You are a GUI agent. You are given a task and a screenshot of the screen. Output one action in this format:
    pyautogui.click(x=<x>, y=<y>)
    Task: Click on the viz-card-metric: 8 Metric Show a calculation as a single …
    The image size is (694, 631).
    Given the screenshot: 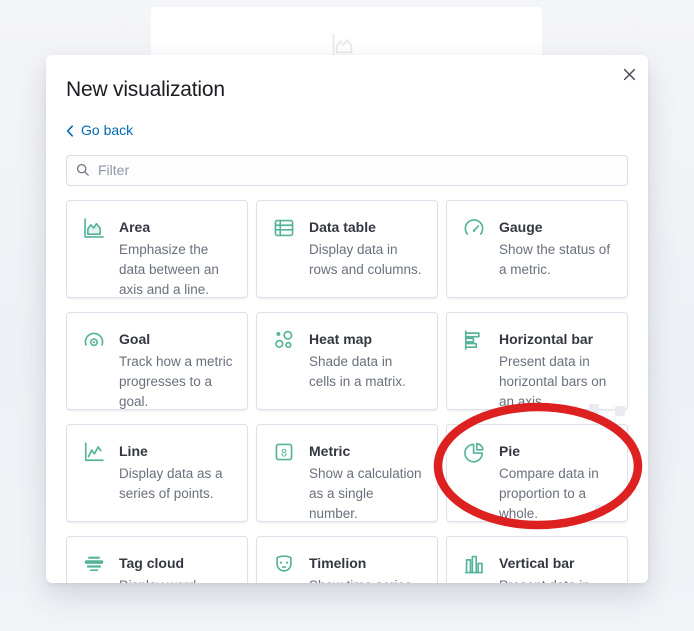 What is the action you would take?
    pyautogui.click(x=347, y=472)
    